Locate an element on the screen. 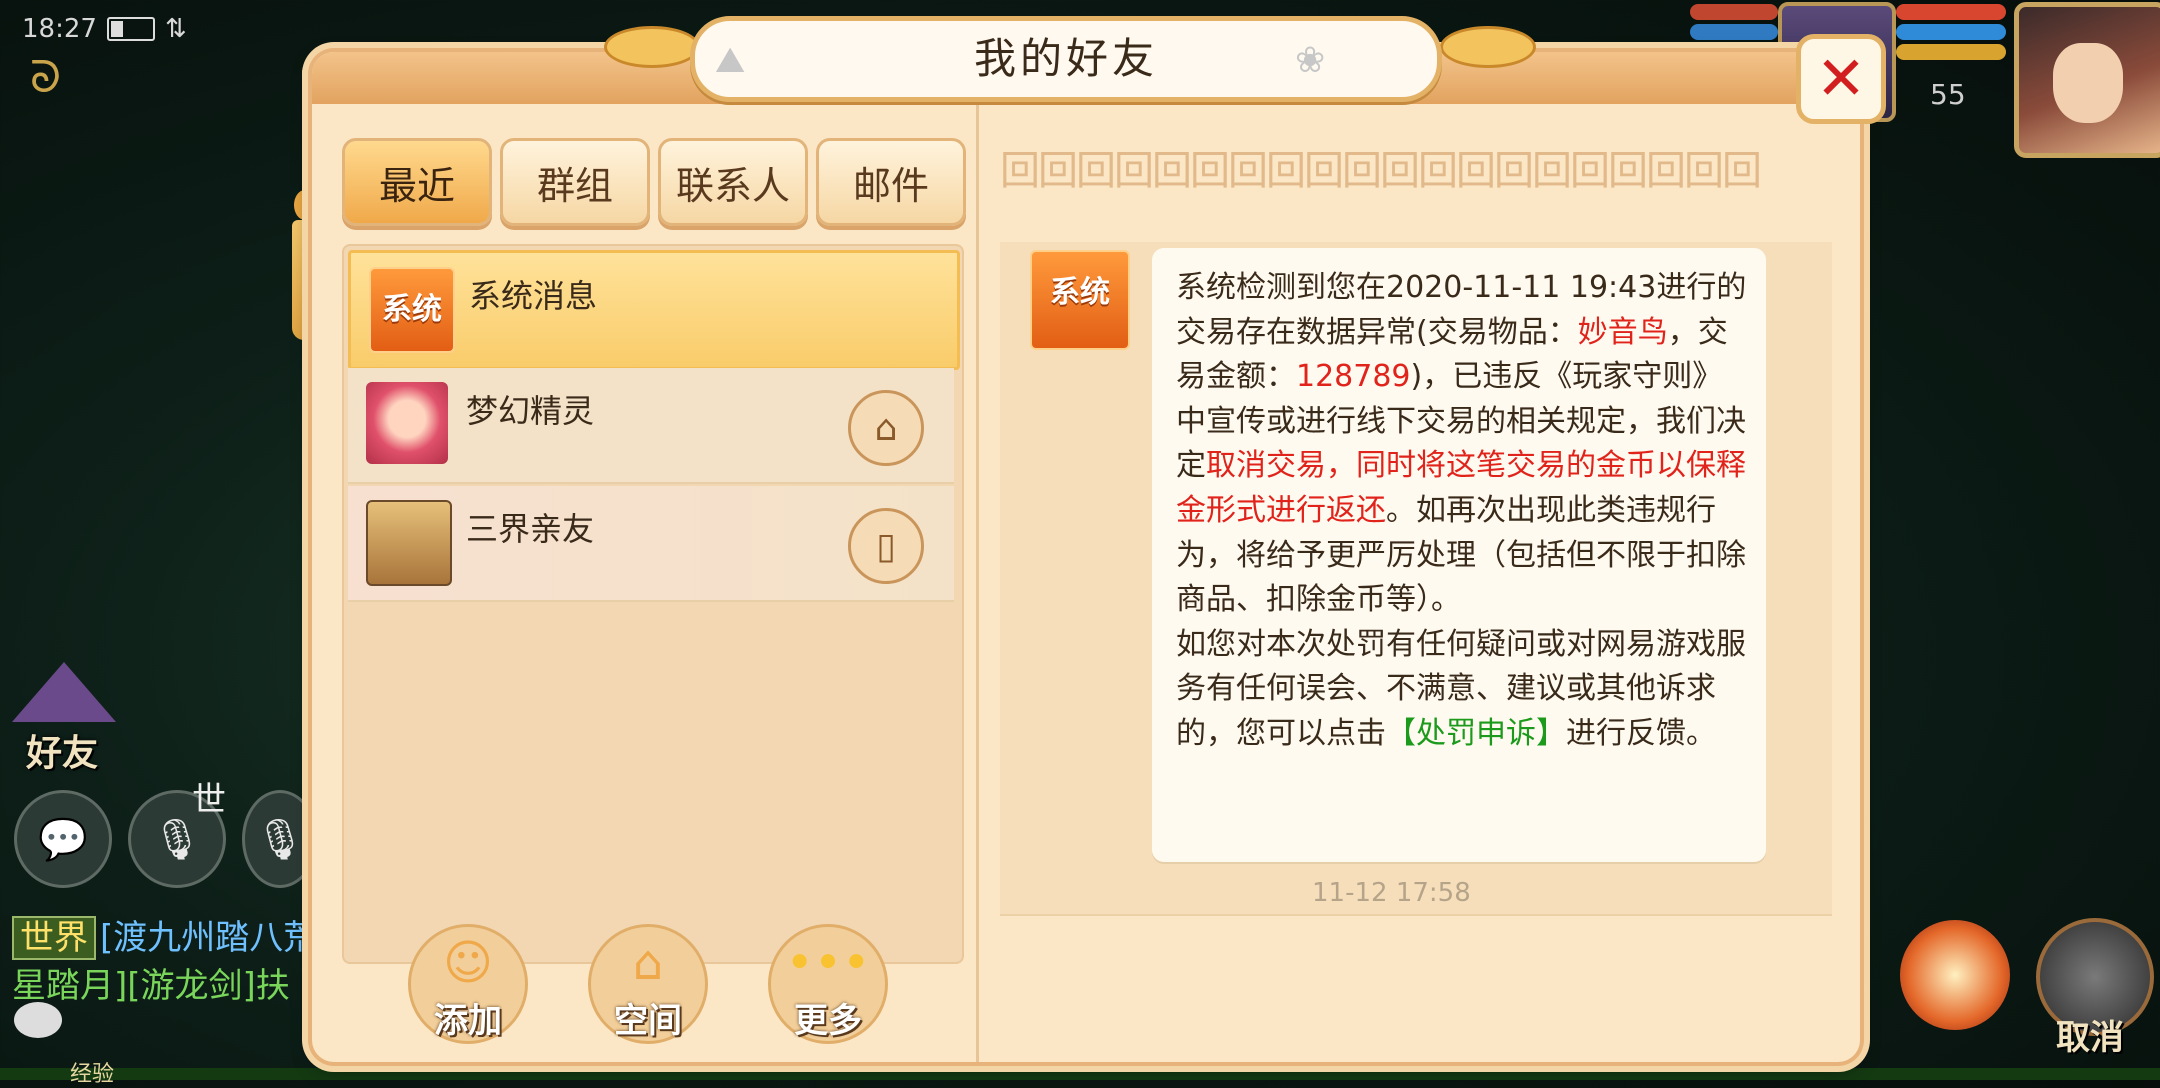  tab-mail: 邮件 is located at coordinates (891, 182).